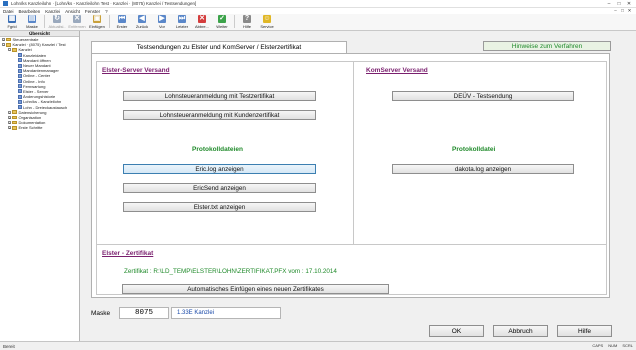 This screenshot has height=350, width=636. What do you see at coordinates (222, 19) in the screenshot?
I see `next-icon: ✓` at bounding box center [222, 19].